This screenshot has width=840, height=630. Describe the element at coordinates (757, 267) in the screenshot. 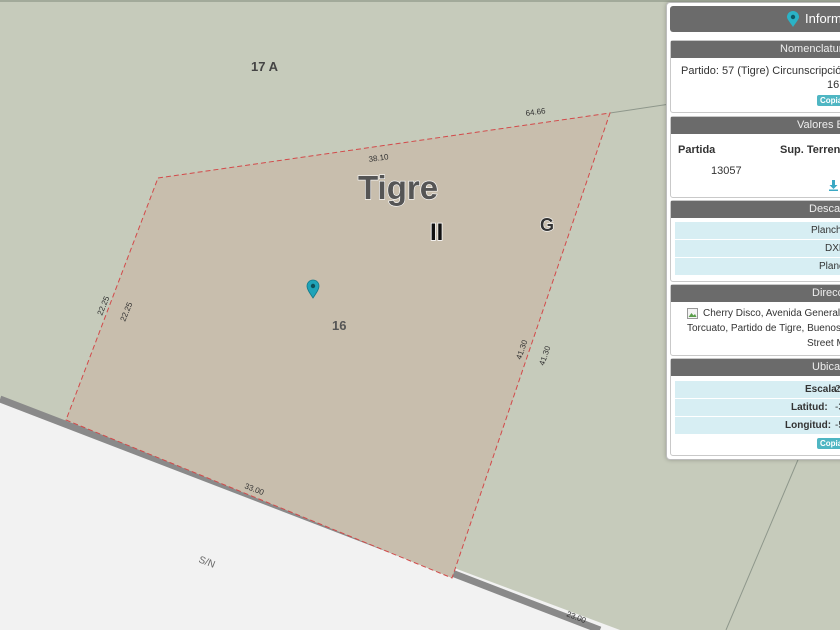

I see `download-plano: Planc` at that location.